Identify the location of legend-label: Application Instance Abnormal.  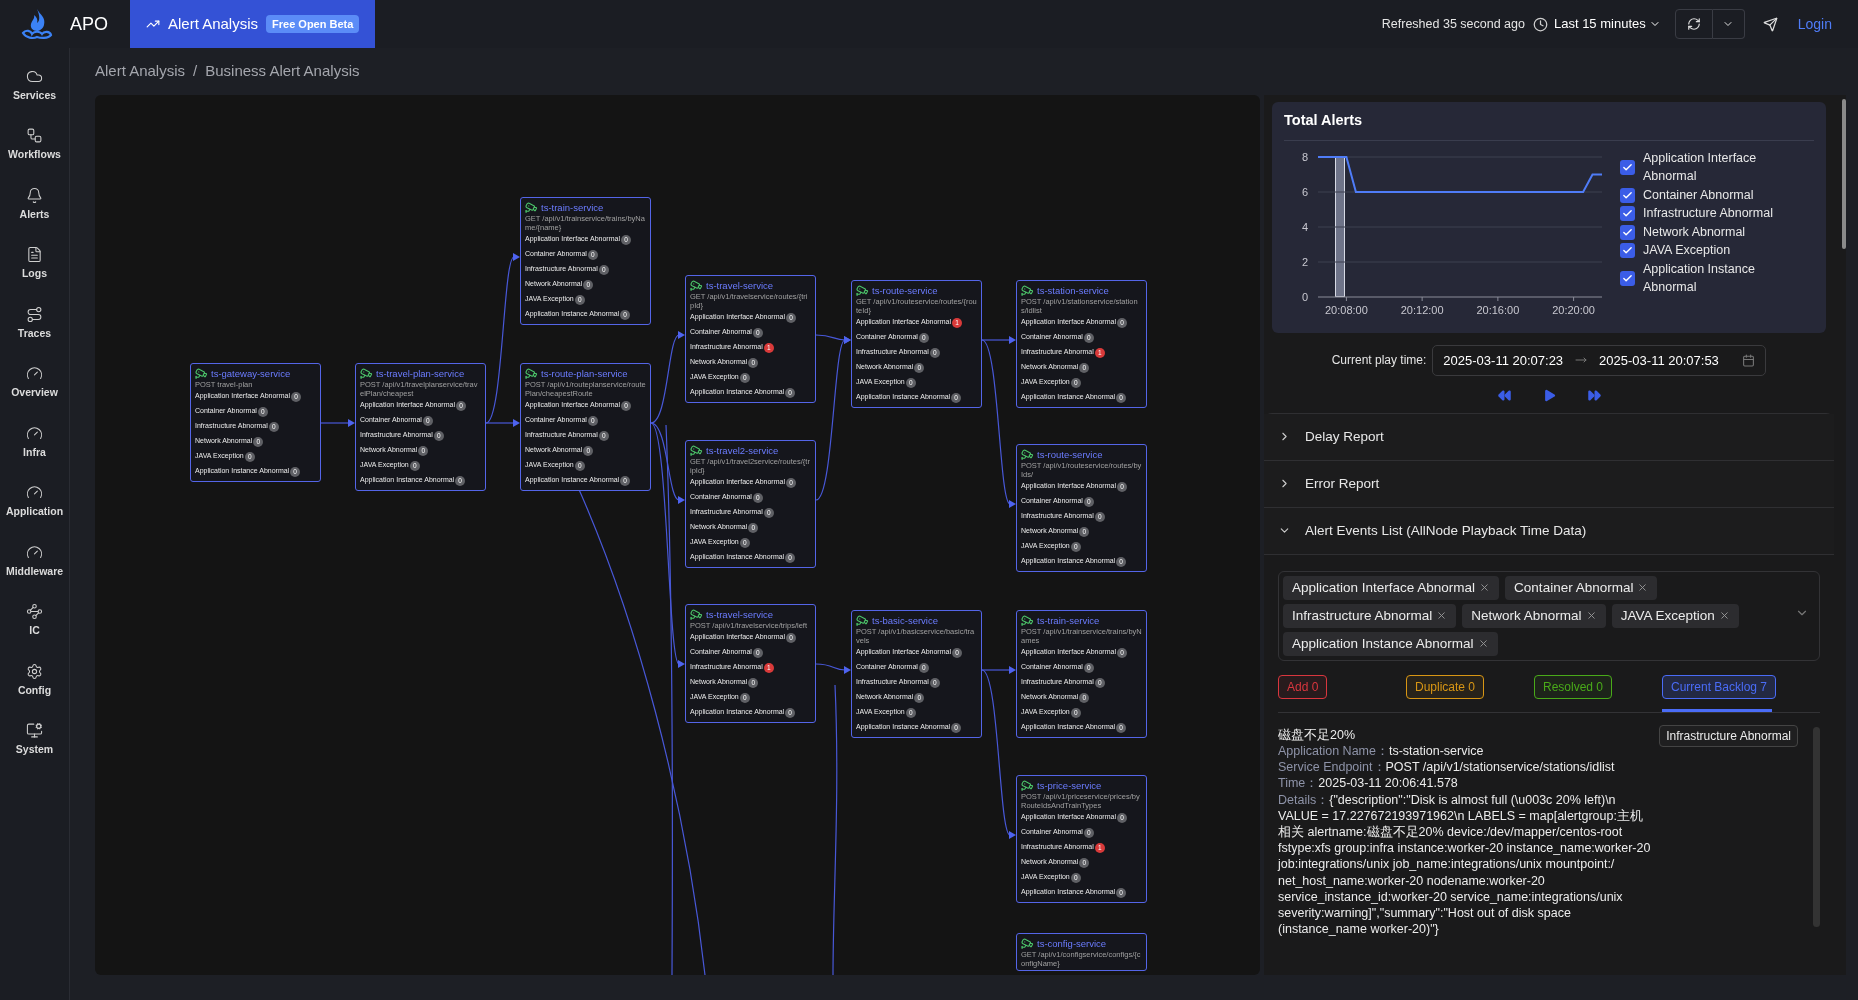
(1699, 278).